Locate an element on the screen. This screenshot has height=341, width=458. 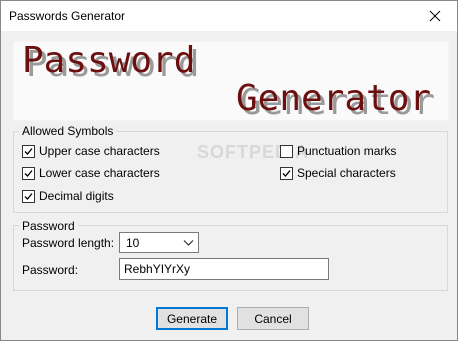
generate-button: Generate is located at coordinates (192, 318).